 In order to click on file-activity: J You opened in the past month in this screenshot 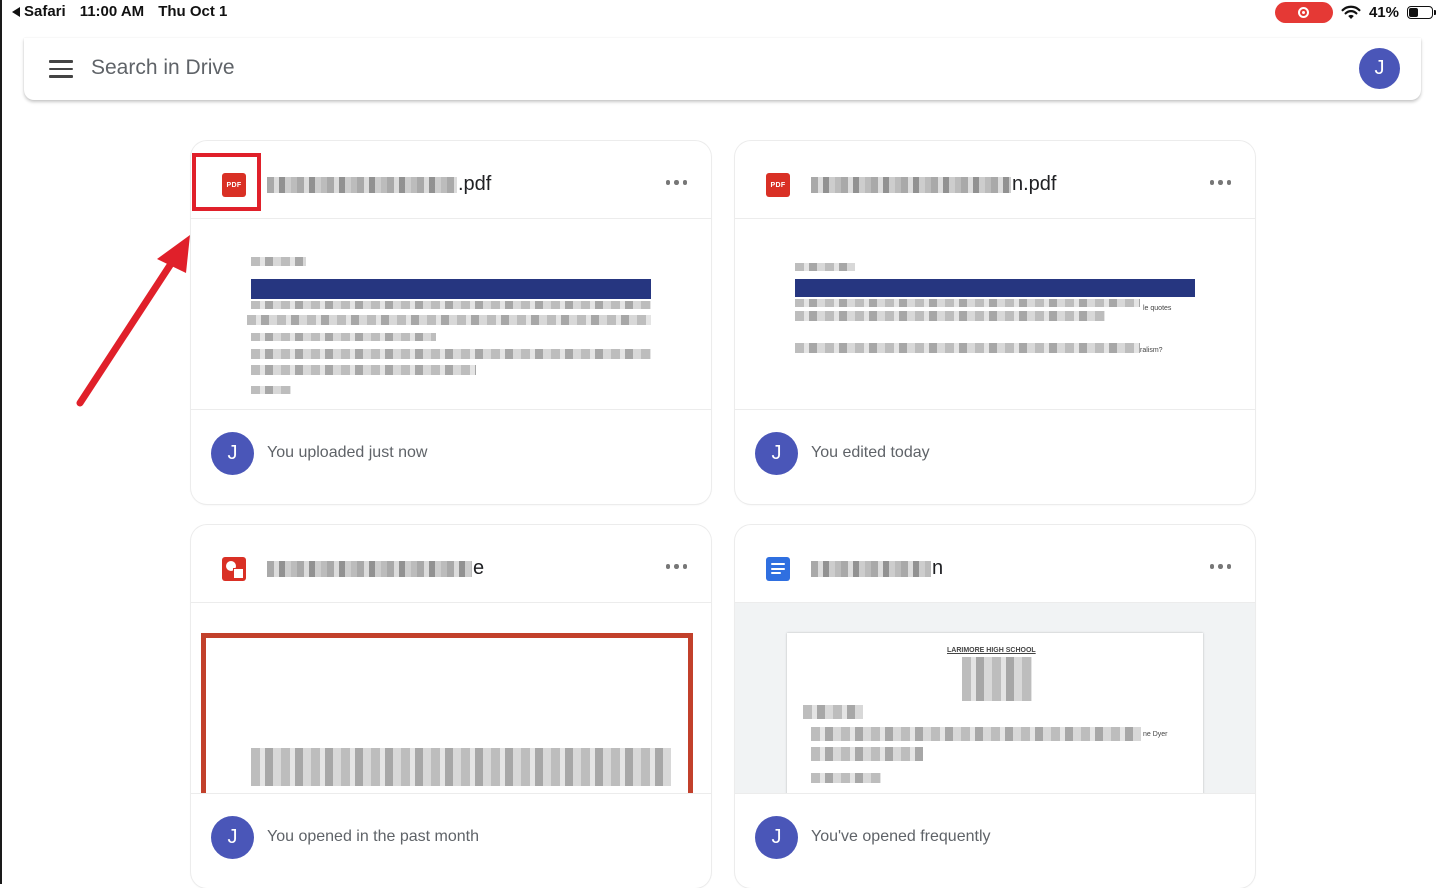, I will do `click(451, 841)`.